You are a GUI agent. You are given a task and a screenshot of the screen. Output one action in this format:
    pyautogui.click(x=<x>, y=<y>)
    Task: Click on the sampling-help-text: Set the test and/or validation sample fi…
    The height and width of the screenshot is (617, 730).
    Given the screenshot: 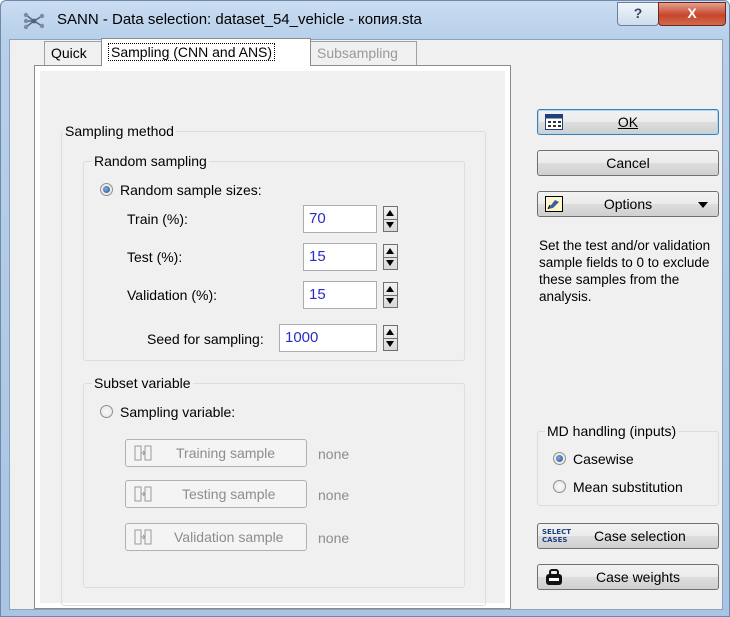 What is the action you would take?
    pyautogui.click(x=625, y=271)
    